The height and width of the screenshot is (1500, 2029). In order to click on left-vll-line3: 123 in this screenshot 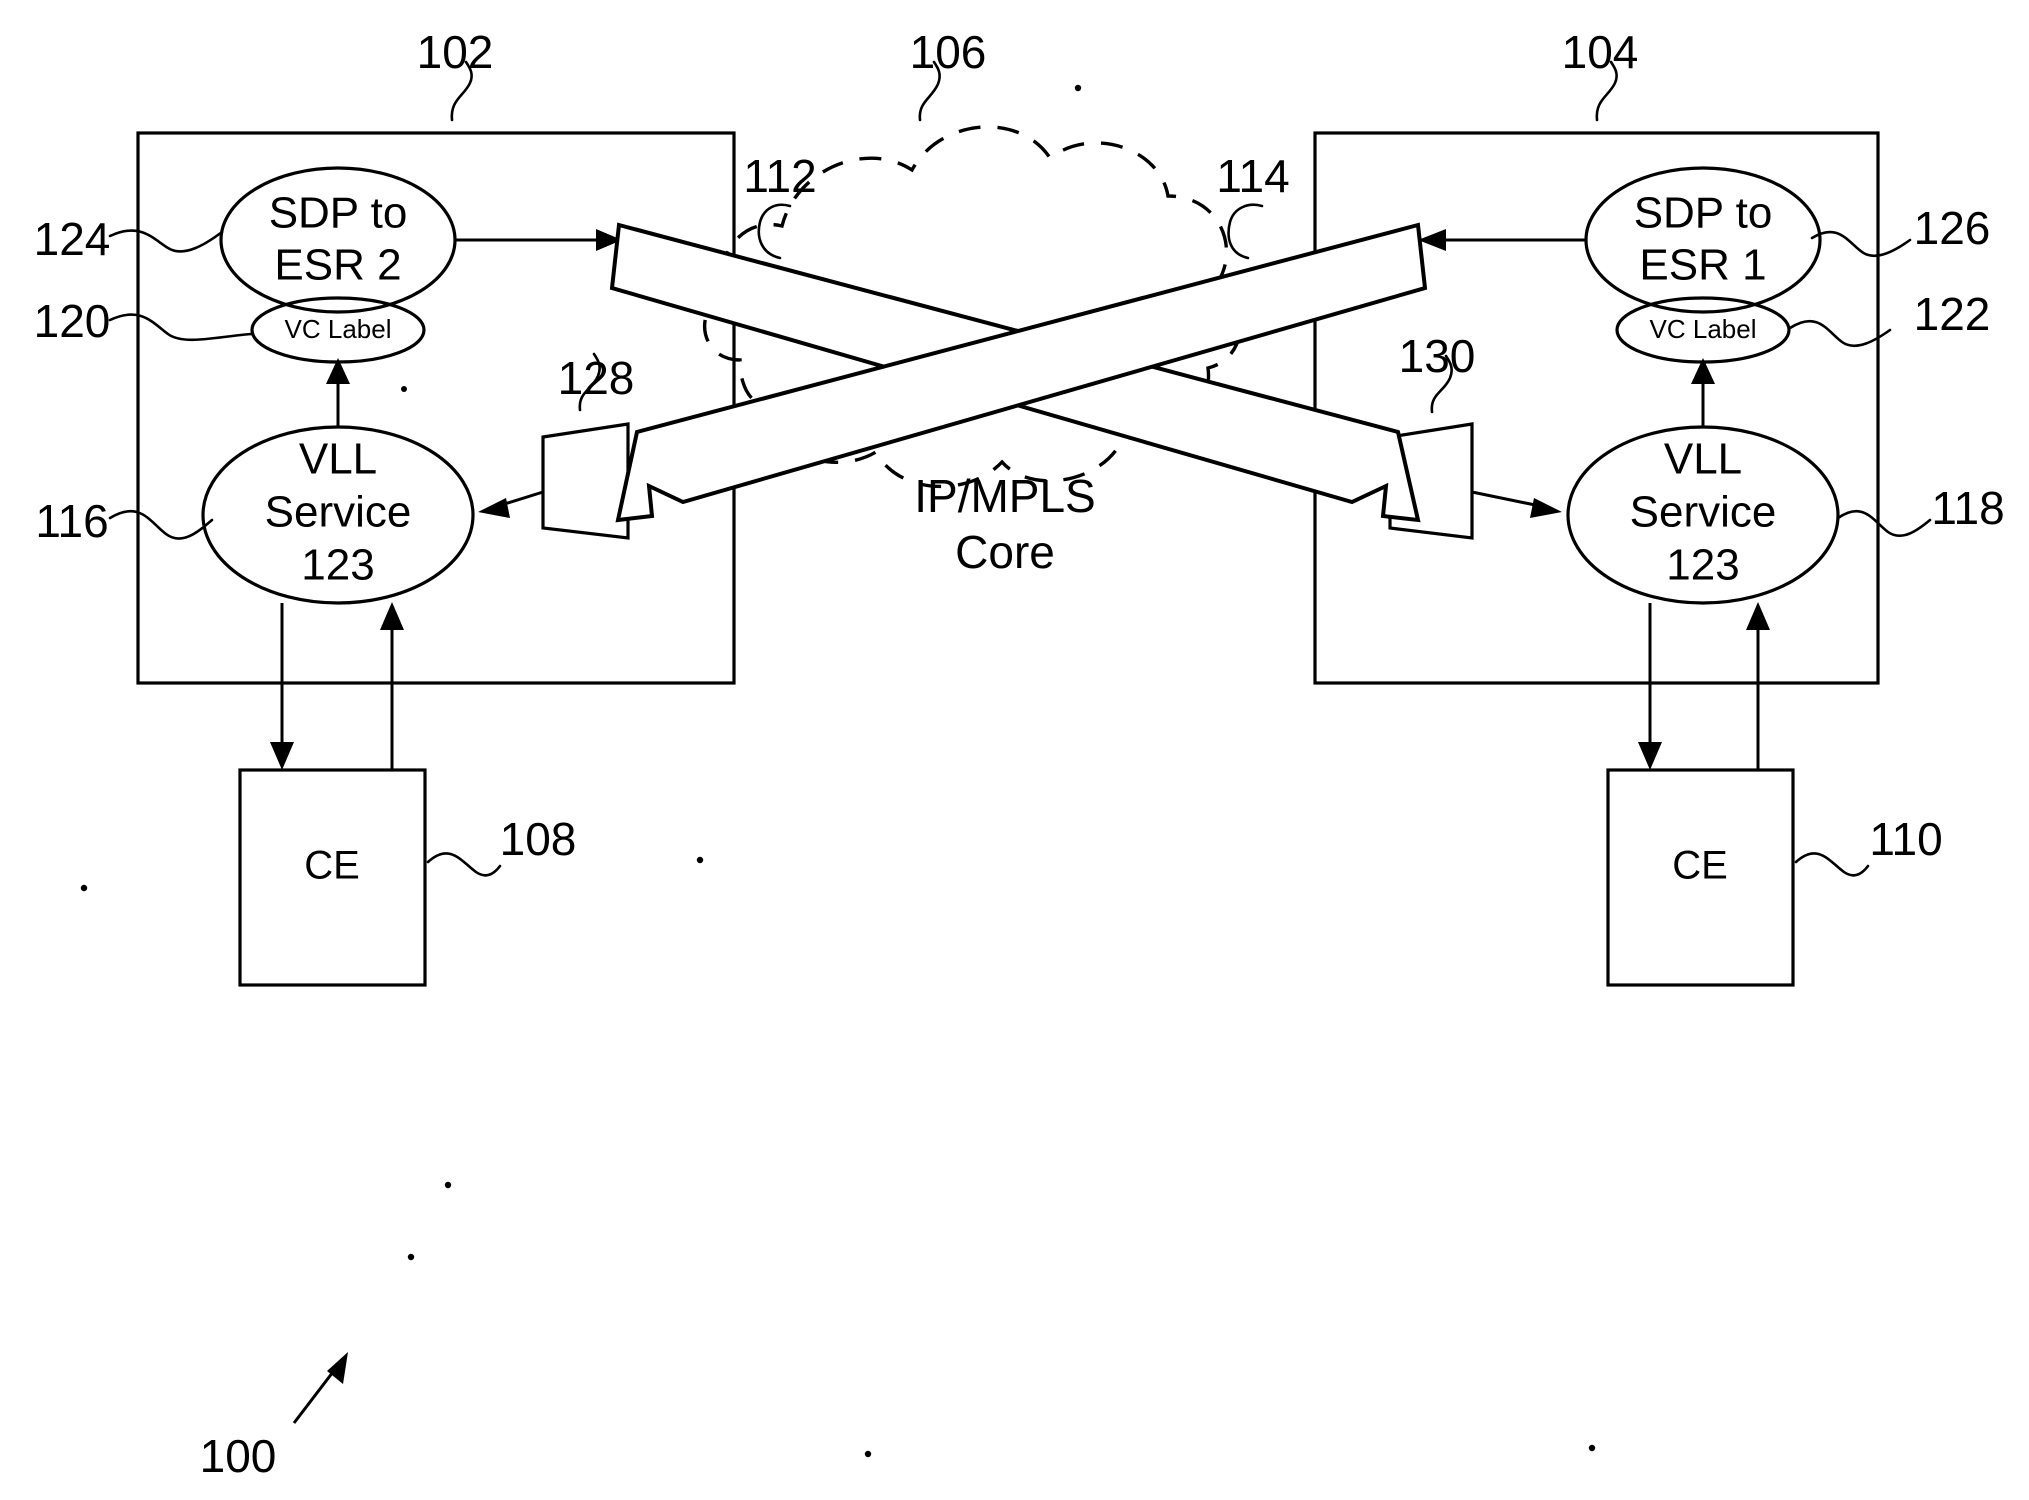, I will do `click(337, 565)`.